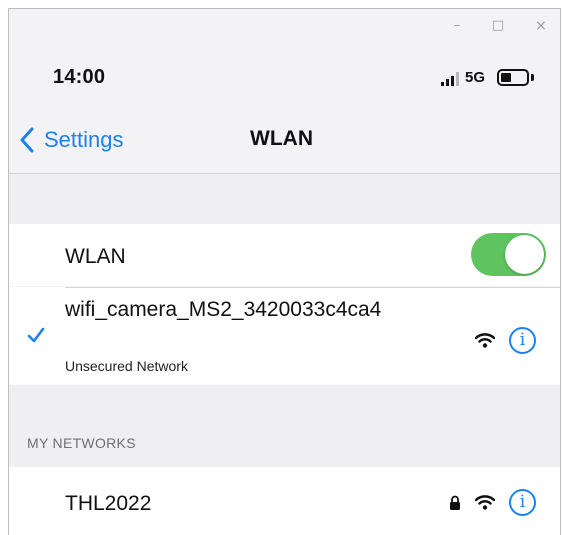  I want to click on wlan-toggle-switch, so click(508, 254).